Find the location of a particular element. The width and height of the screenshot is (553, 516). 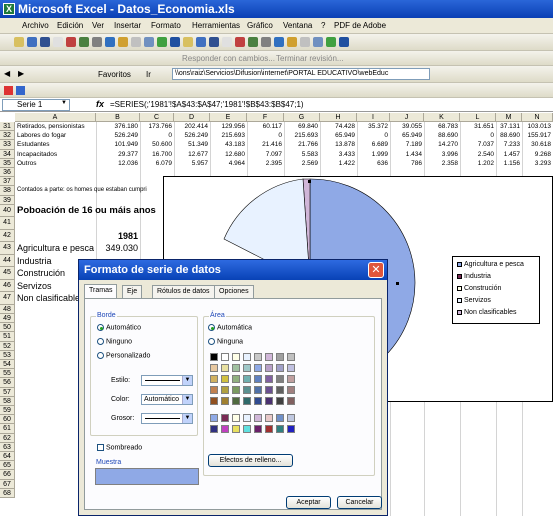

go-menu: Ir is located at coordinates (148, 74).